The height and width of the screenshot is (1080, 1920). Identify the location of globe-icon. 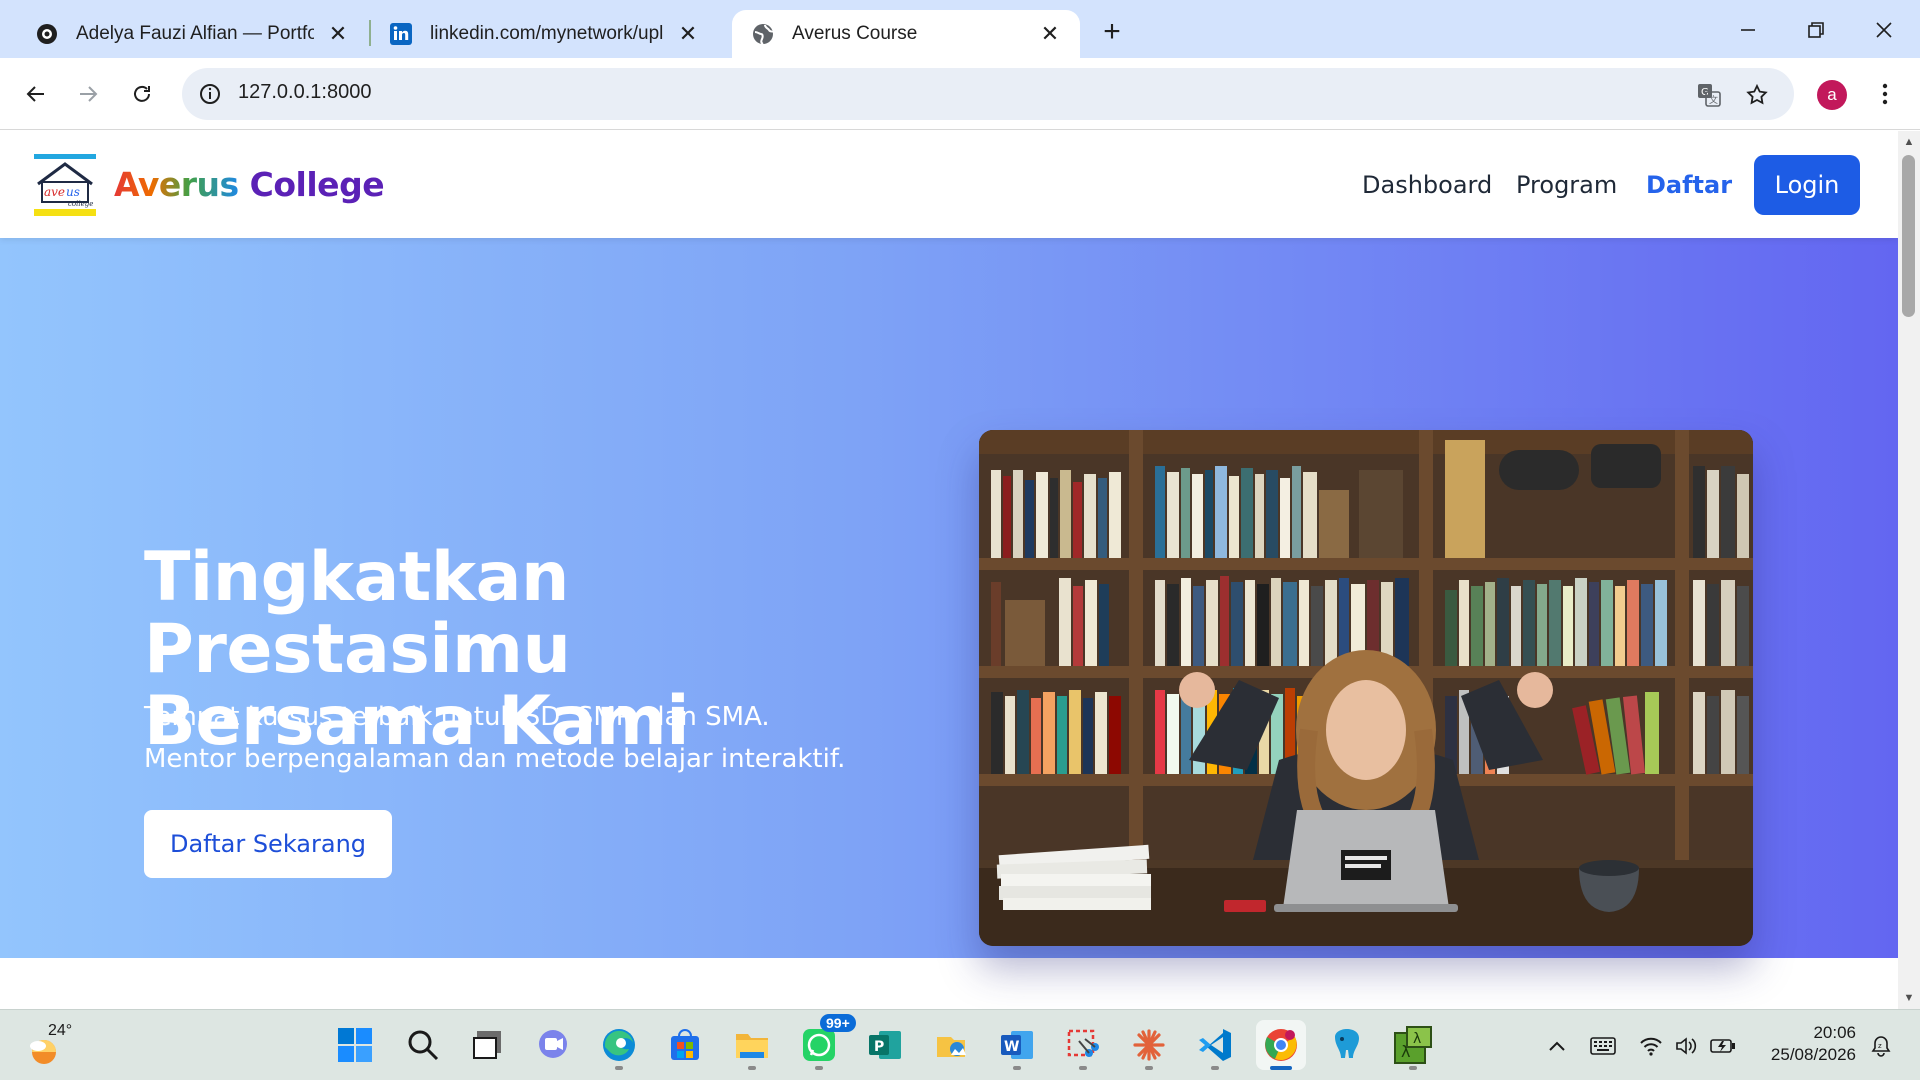
(763, 34).